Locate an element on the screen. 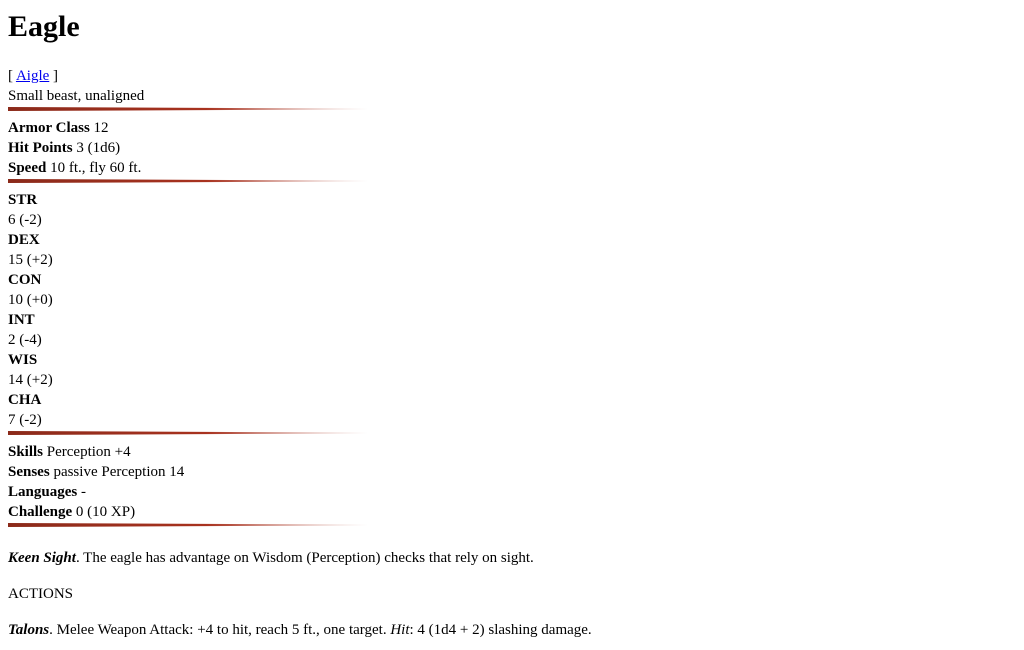 The image size is (1024, 650). ability-value-cha: 7 (-2) is located at coordinates (25, 420).